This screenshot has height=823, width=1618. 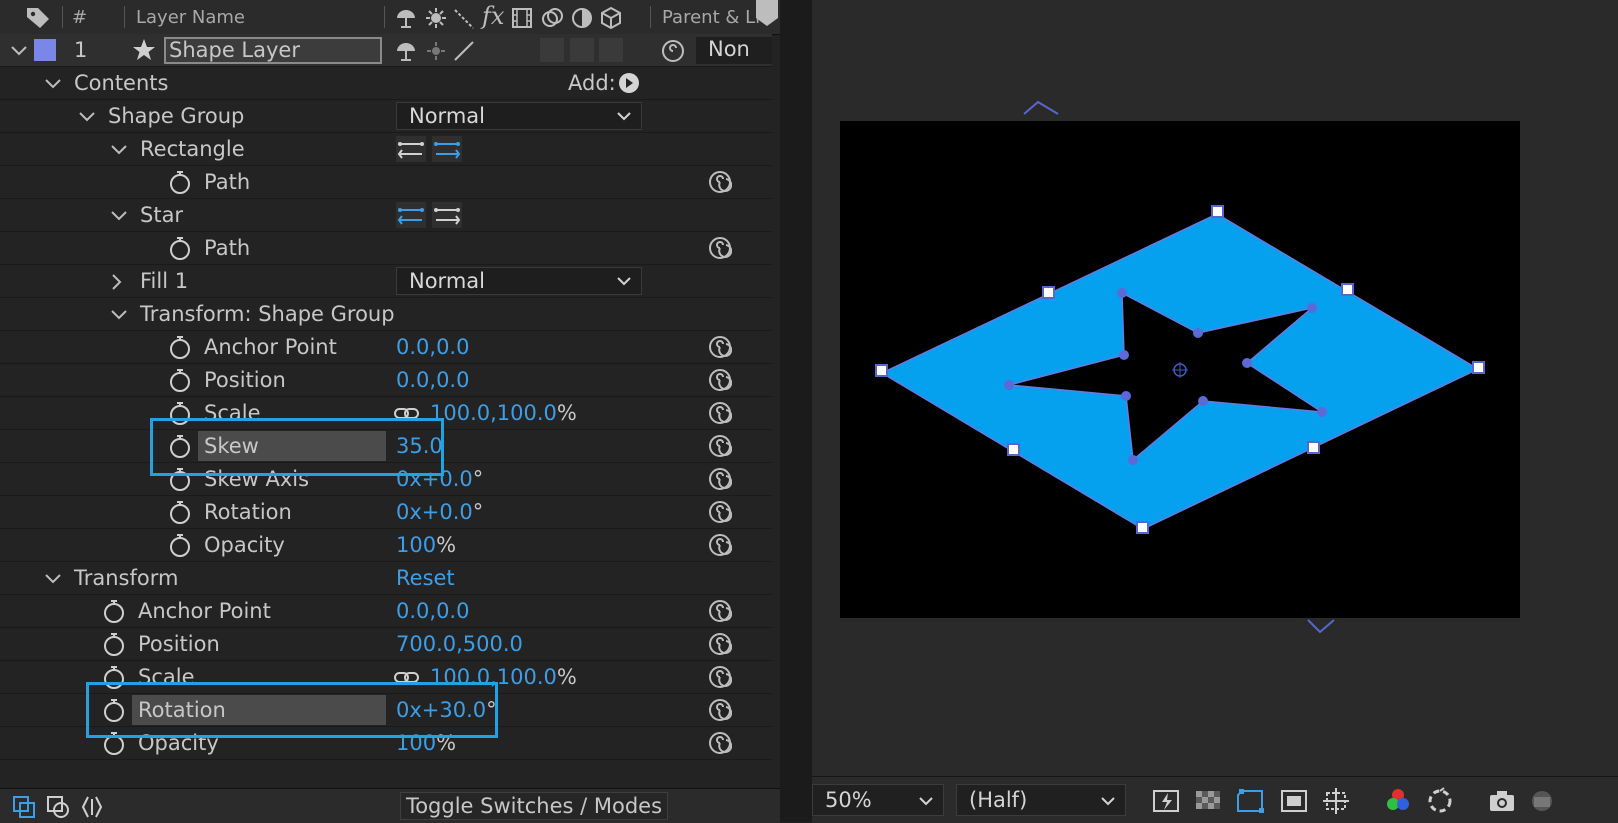 What do you see at coordinates (234, 50) in the screenshot?
I see `layer-name-text: Shape Layer` at bounding box center [234, 50].